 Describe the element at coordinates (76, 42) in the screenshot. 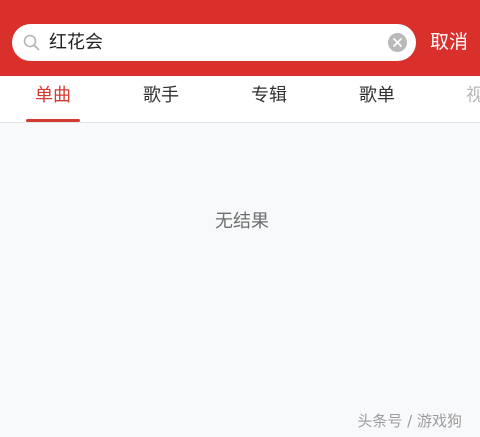

I see `search-query-text: 红花会` at that location.